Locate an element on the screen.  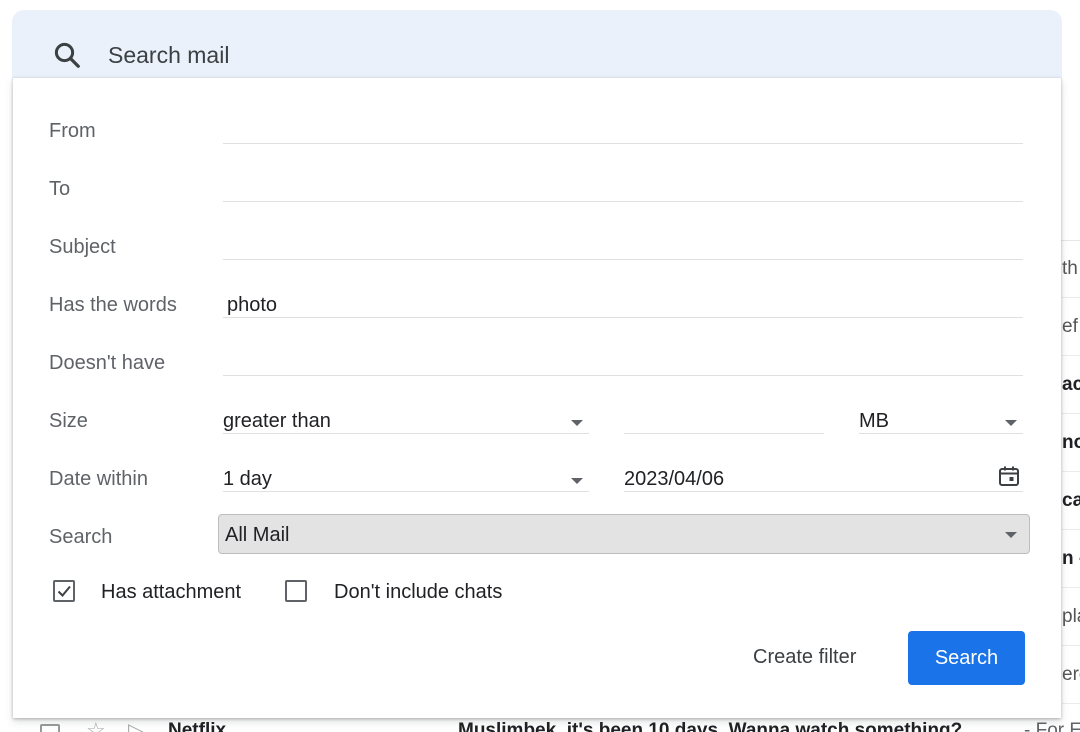
has-words-row: Has the words photo is located at coordinates (537, 301).